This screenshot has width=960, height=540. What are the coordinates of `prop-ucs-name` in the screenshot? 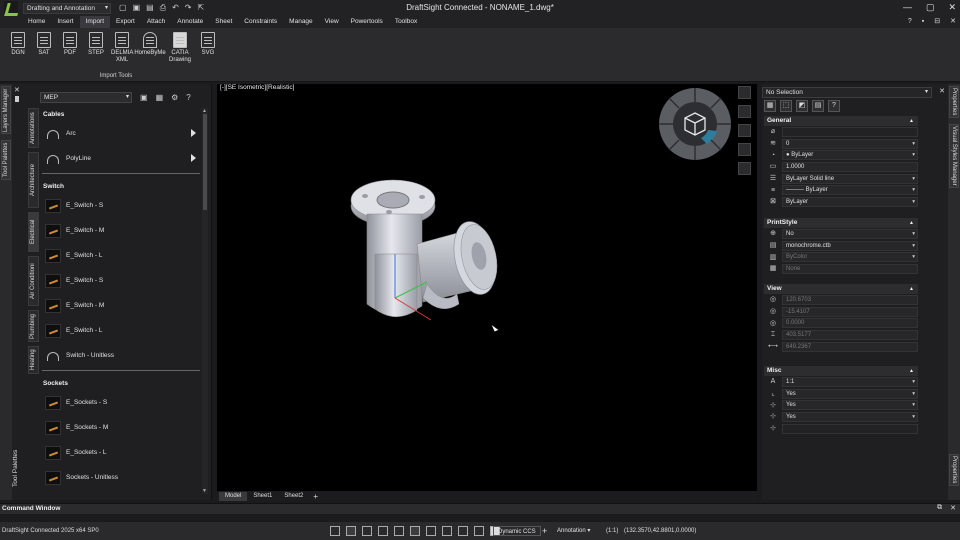 It's located at (850, 428).